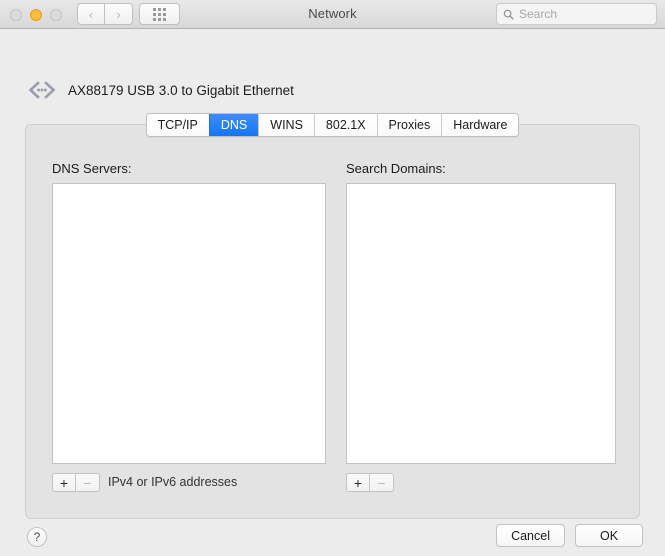 The image size is (665, 556). I want to click on dns-servers-add-remove-group: + −, so click(76, 482).